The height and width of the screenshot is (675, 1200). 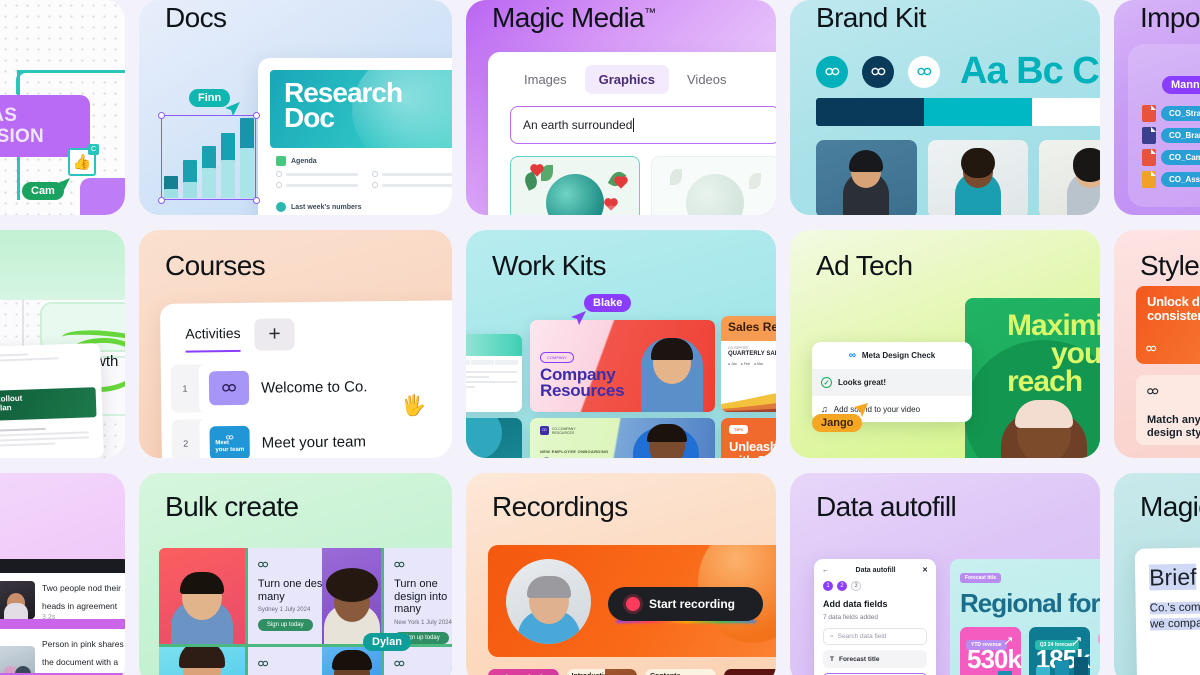 I want to click on close-icon: ✕, so click(x=925, y=570).